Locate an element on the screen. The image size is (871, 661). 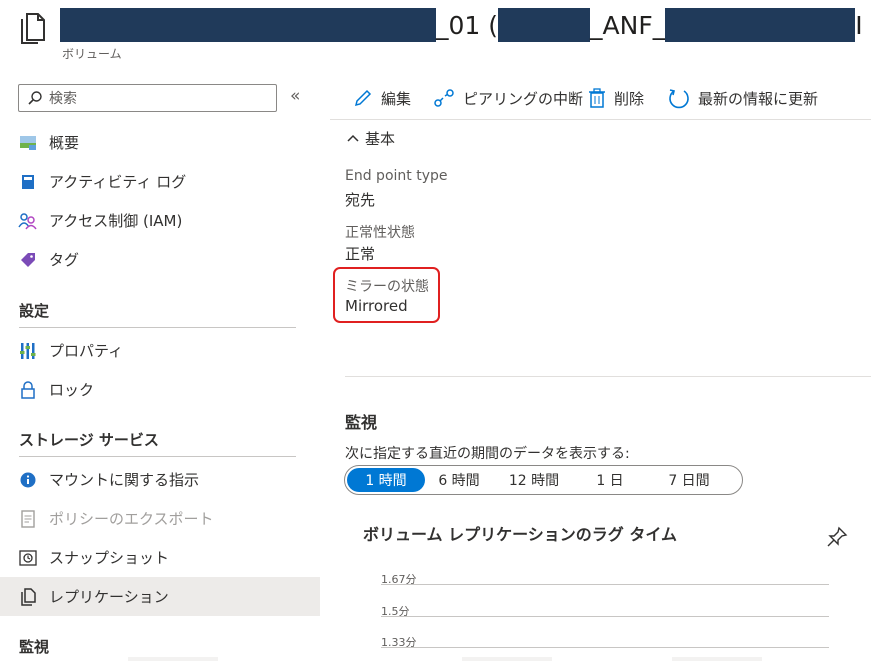
health-status-value: 正常 is located at coordinates (360, 254).